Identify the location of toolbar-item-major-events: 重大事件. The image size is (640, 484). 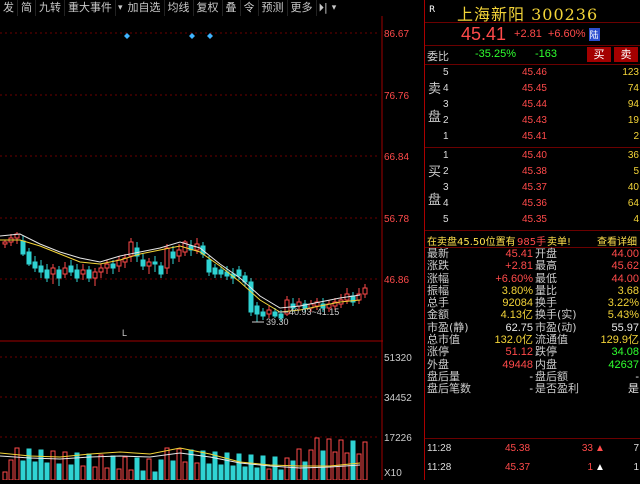
(90, 8).